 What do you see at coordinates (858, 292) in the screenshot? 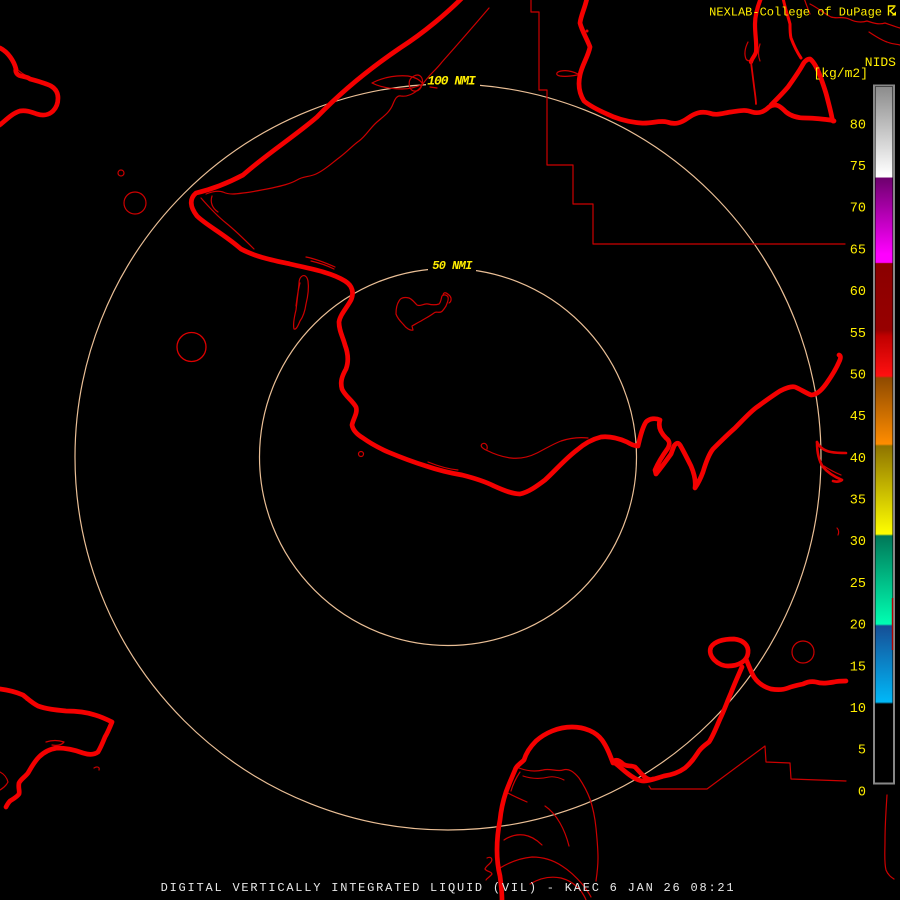
I see `svg-text: 60` at bounding box center [858, 292].